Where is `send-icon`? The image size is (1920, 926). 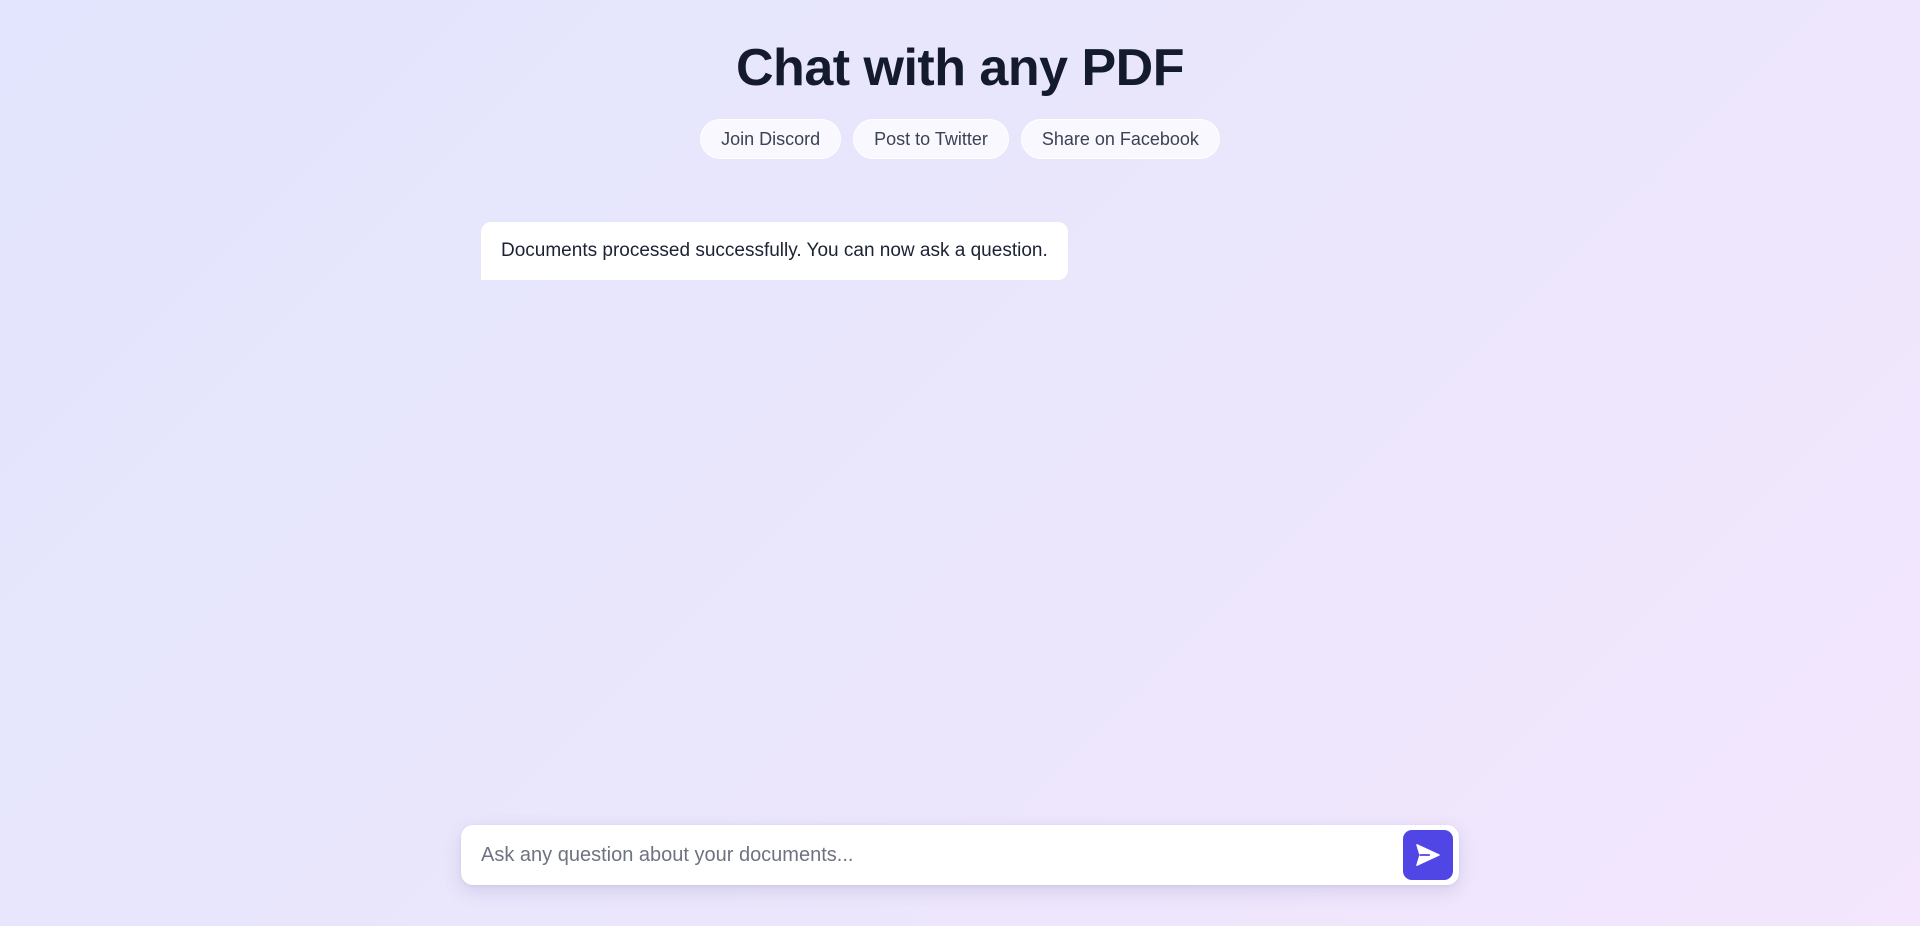
send-icon is located at coordinates (1428, 855).